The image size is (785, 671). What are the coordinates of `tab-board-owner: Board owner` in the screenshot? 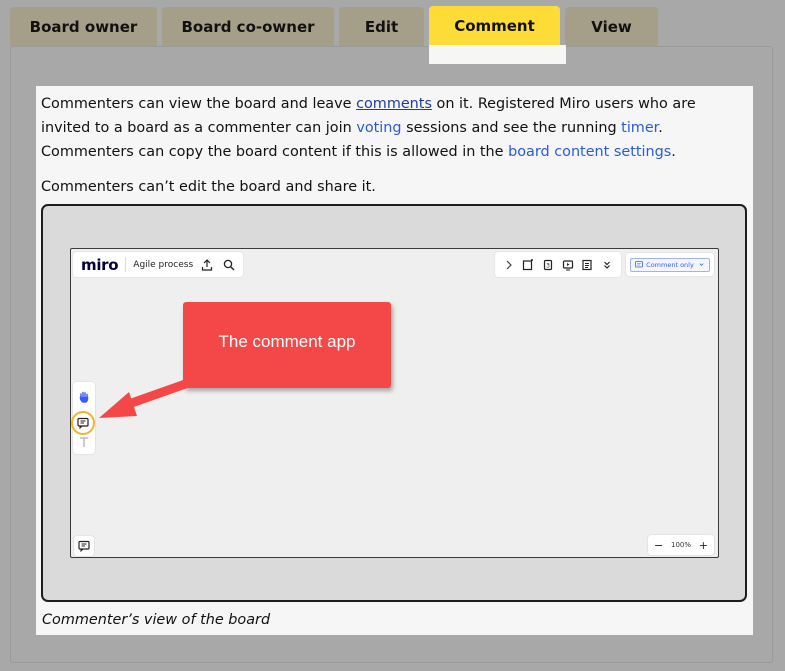 It's located at (83, 26).